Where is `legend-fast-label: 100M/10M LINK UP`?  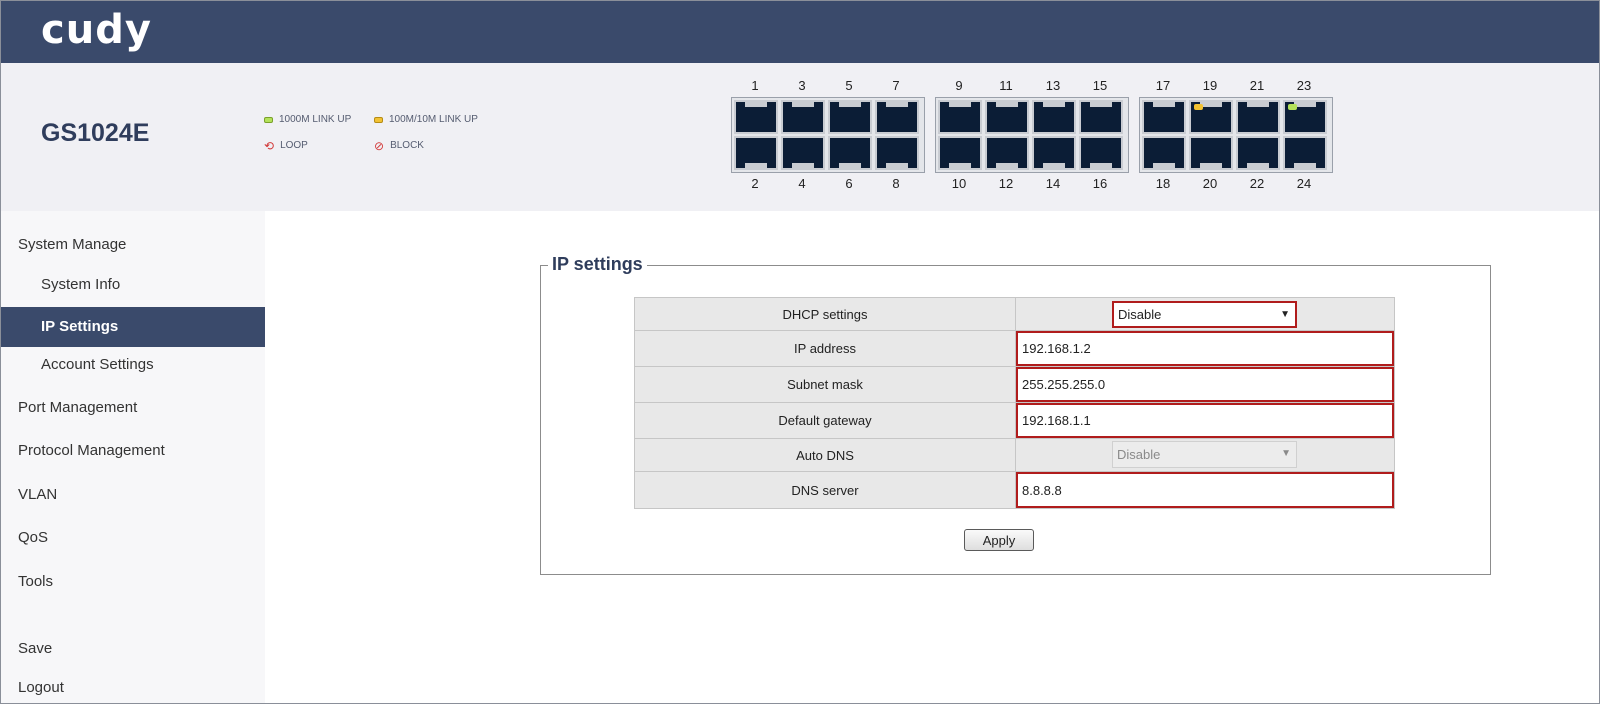 legend-fast-label: 100M/10M LINK UP is located at coordinates (433, 119).